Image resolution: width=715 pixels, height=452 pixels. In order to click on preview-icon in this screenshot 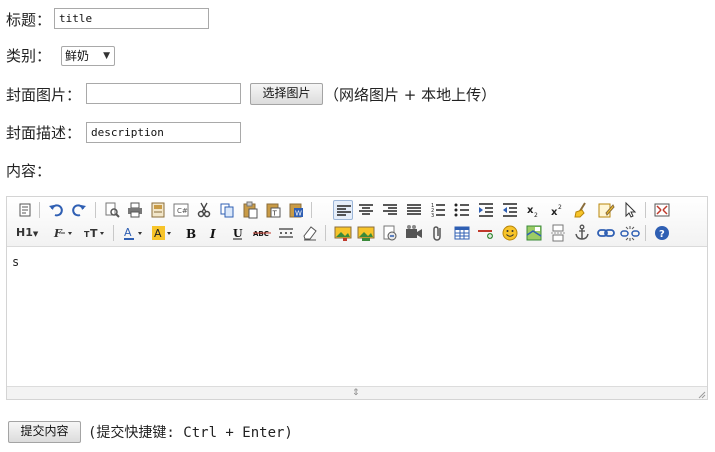, I will do `click(112, 210)`.